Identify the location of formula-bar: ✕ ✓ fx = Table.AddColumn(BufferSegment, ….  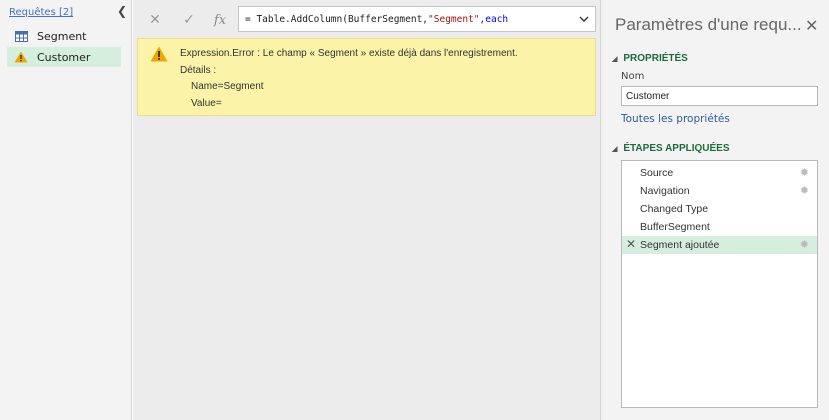
(366, 20).